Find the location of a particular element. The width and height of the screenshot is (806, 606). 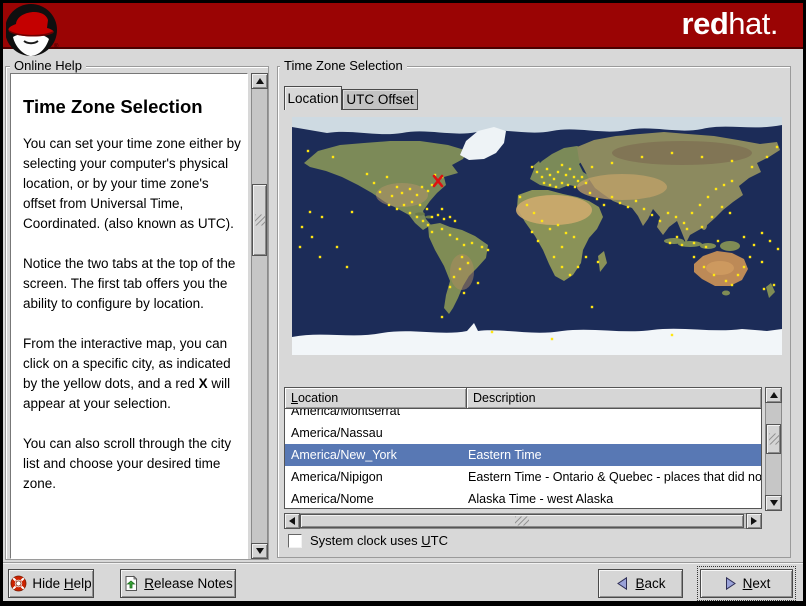

list-scroll-down-button is located at coordinates (773, 503).